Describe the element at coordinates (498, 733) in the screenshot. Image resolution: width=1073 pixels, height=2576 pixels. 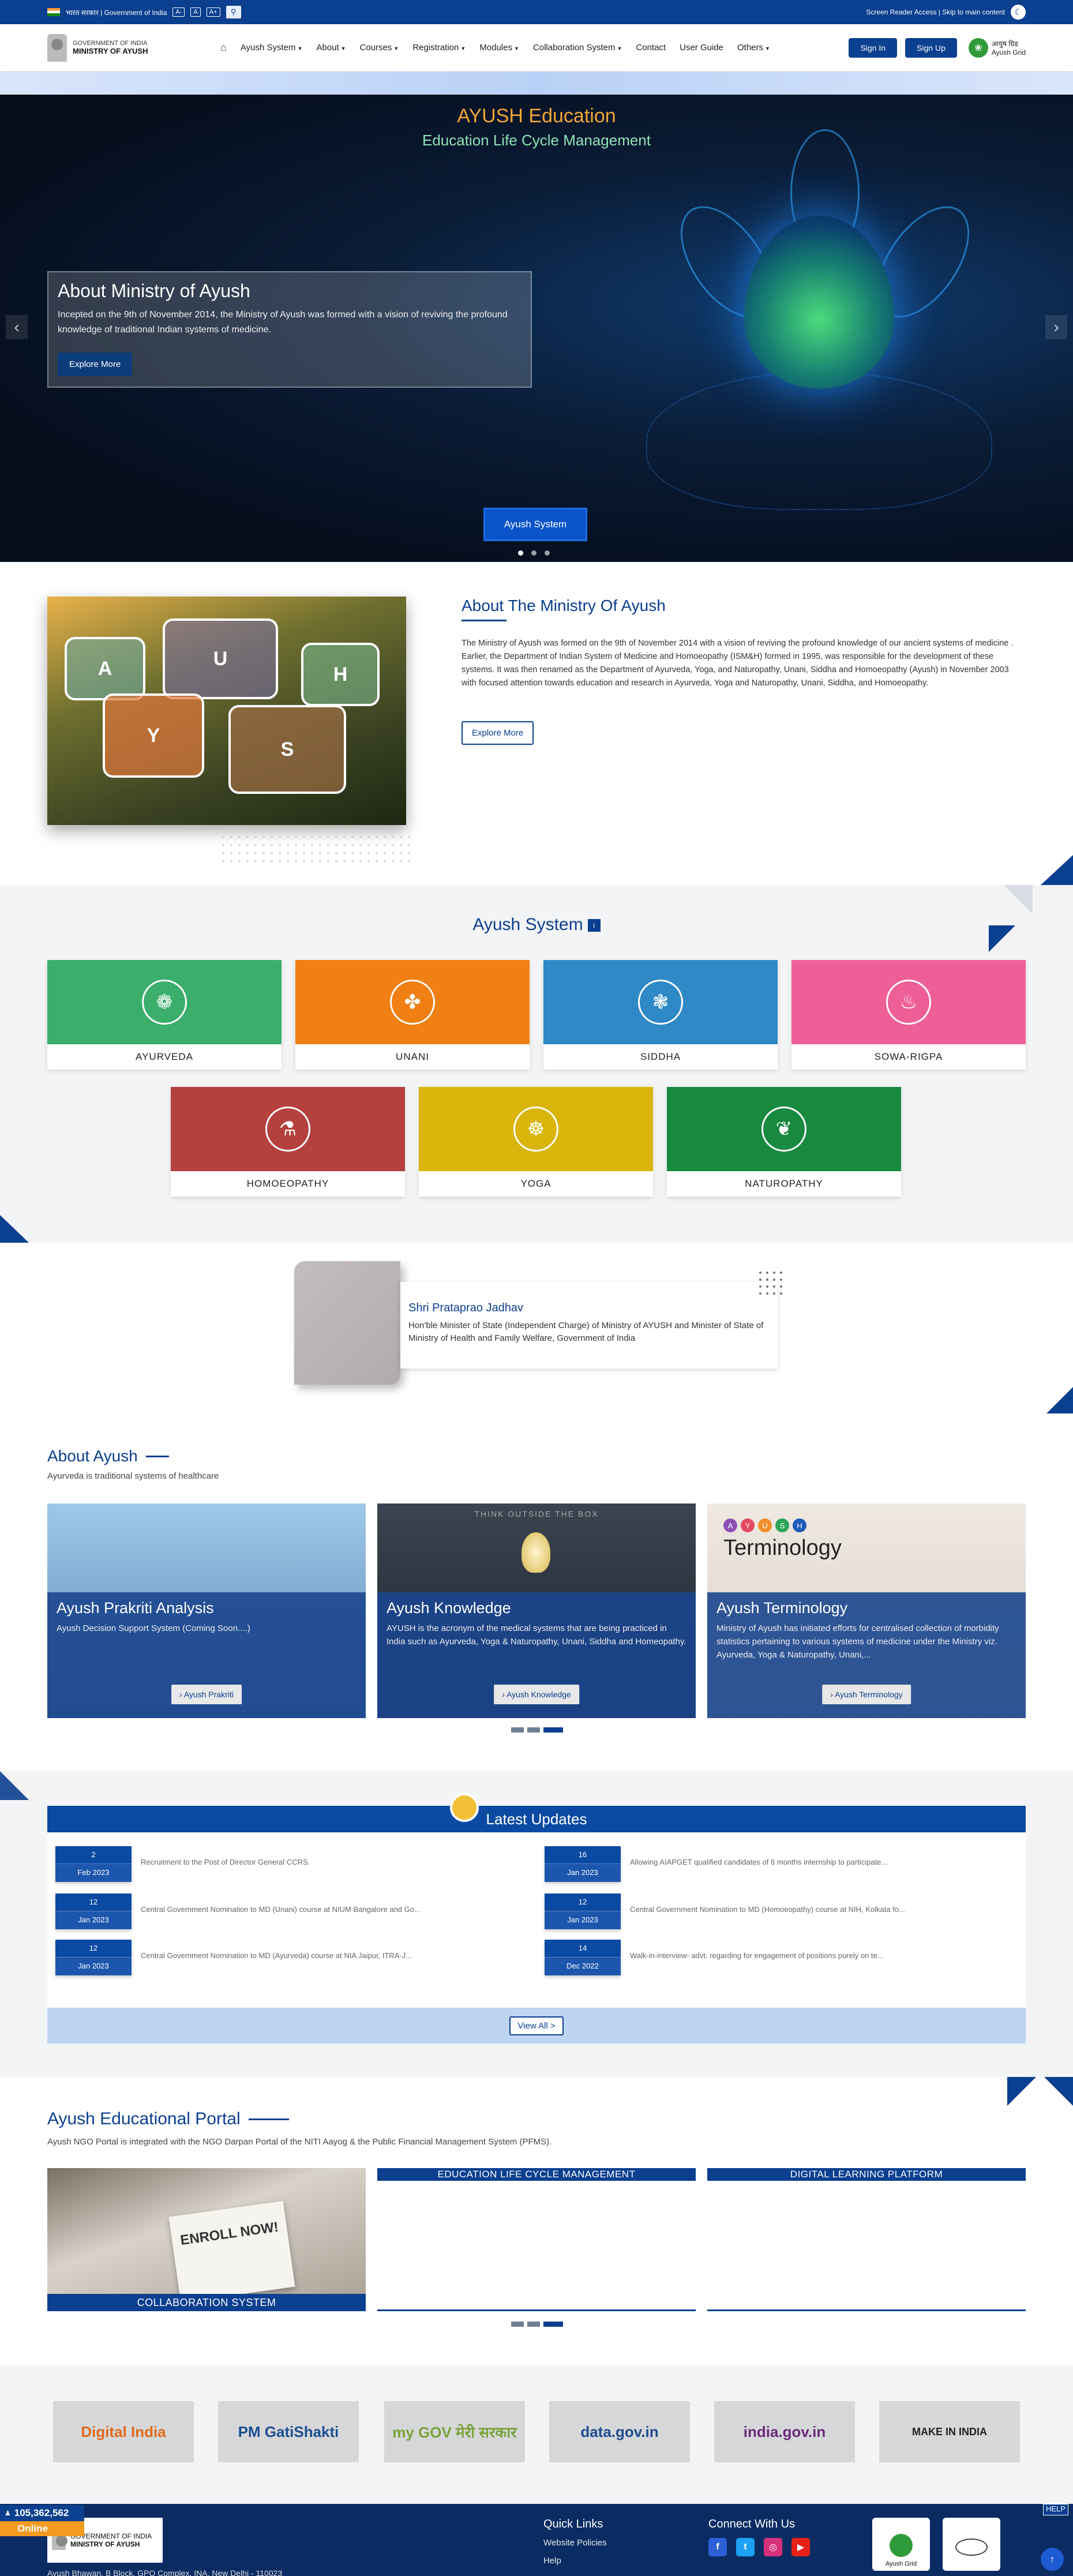
I see `about-explore-button: Explore More` at that location.